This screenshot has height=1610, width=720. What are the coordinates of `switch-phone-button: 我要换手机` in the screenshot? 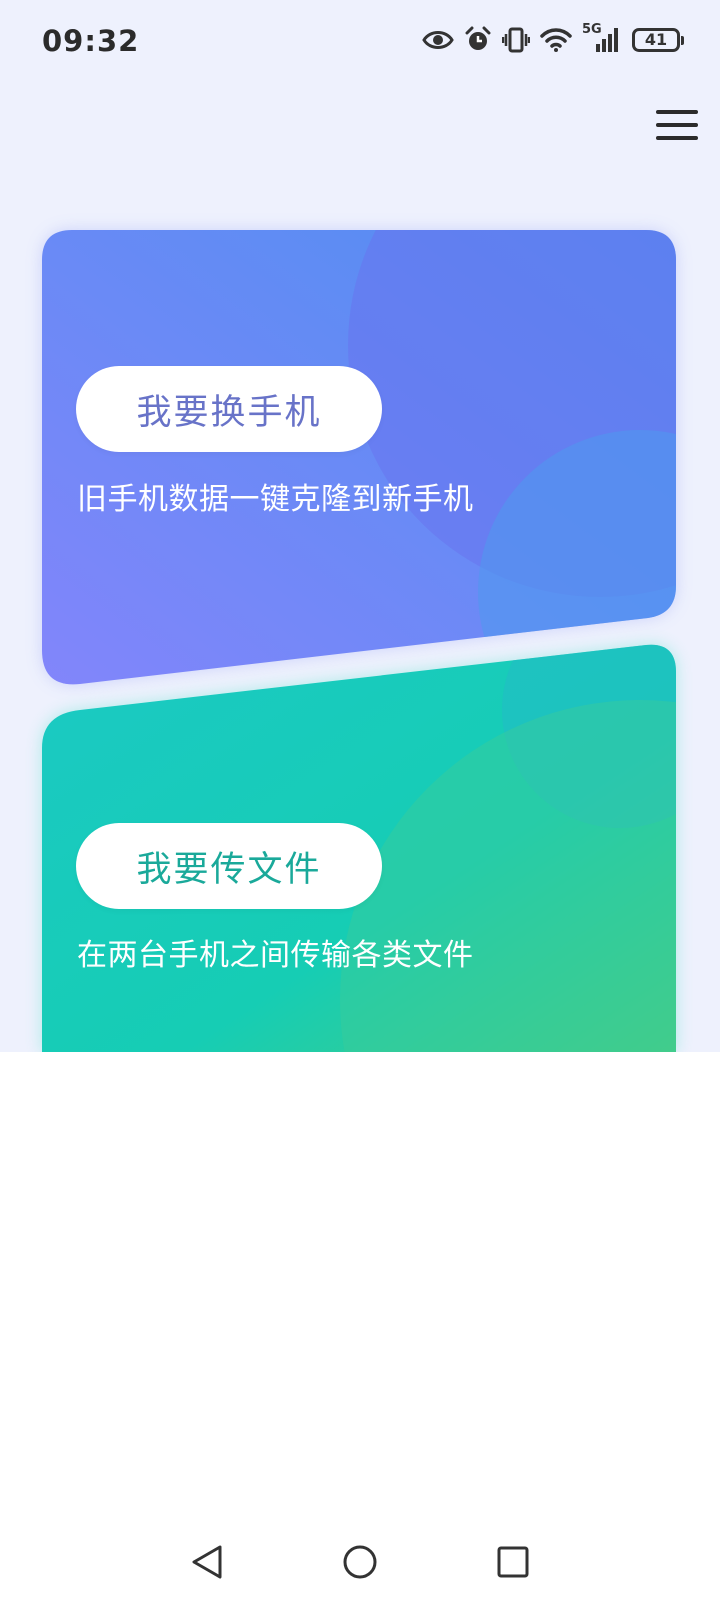 It's located at (229, 409).